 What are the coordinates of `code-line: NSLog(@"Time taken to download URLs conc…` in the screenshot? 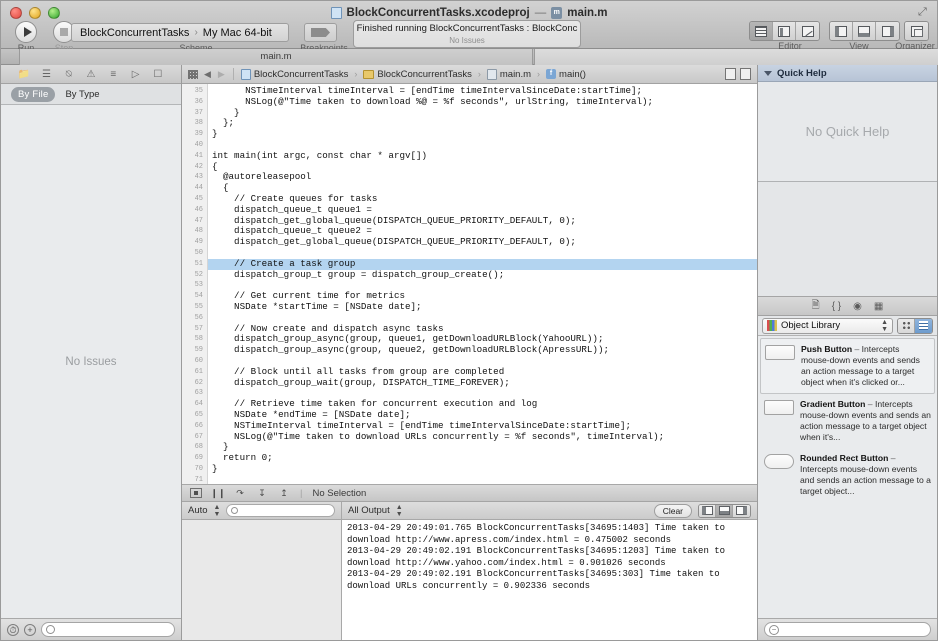 It's located at (482, 437).